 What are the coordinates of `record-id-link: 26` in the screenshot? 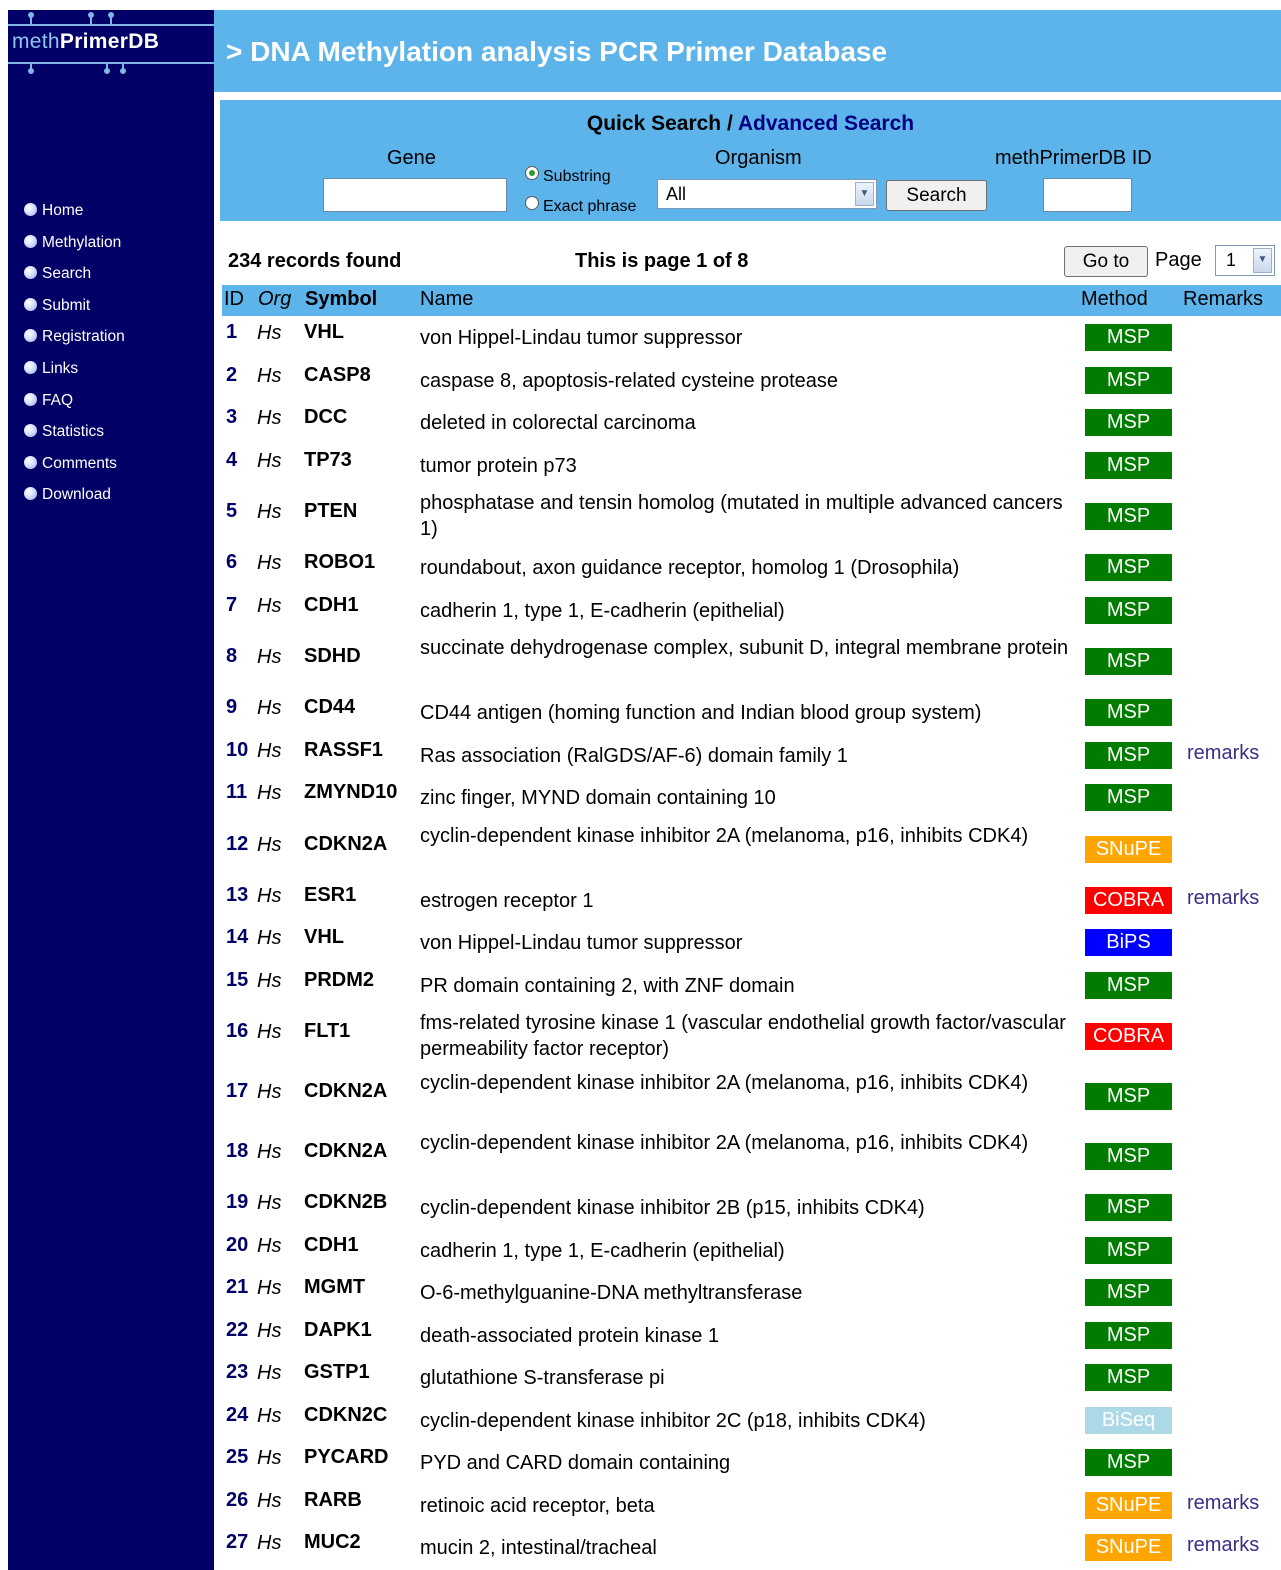 It's located at (237, 1500).